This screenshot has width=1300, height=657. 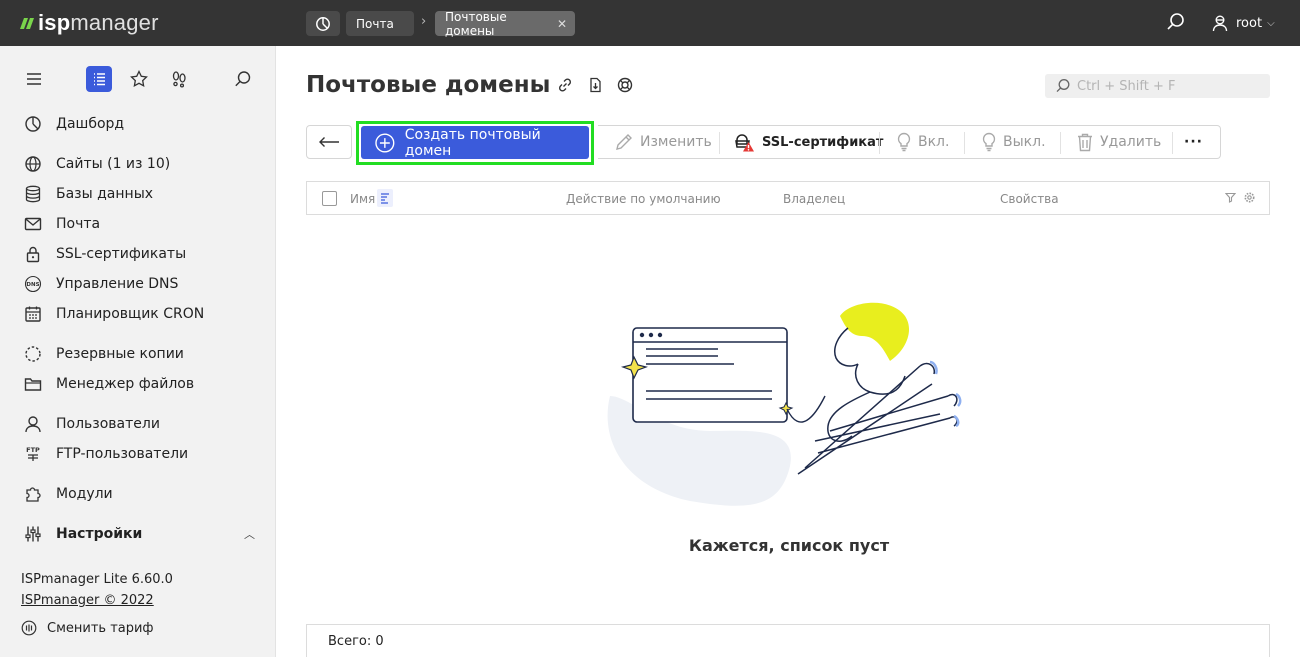 I want to click on sidebar-item-label: SSL-сертификаты, so click(x=121, y=254).